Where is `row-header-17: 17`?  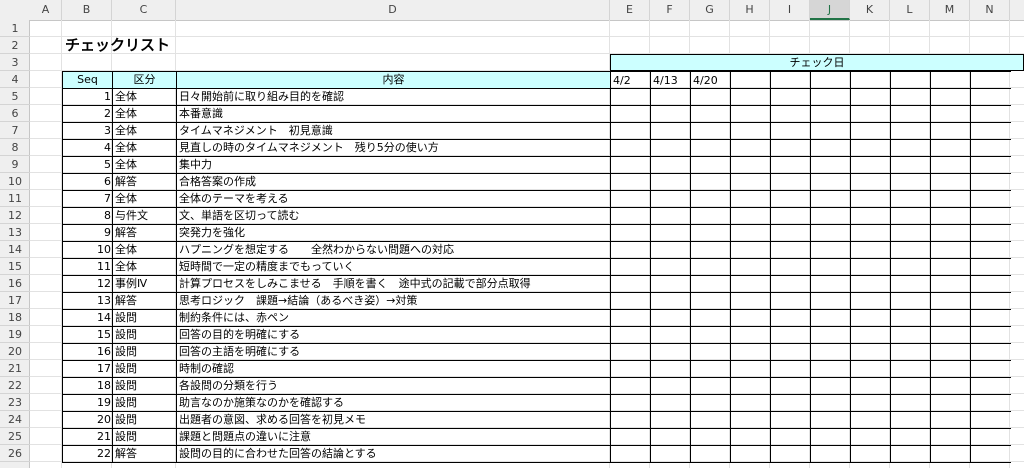 row-header-17: 17 is located at coordinates (15, 300).